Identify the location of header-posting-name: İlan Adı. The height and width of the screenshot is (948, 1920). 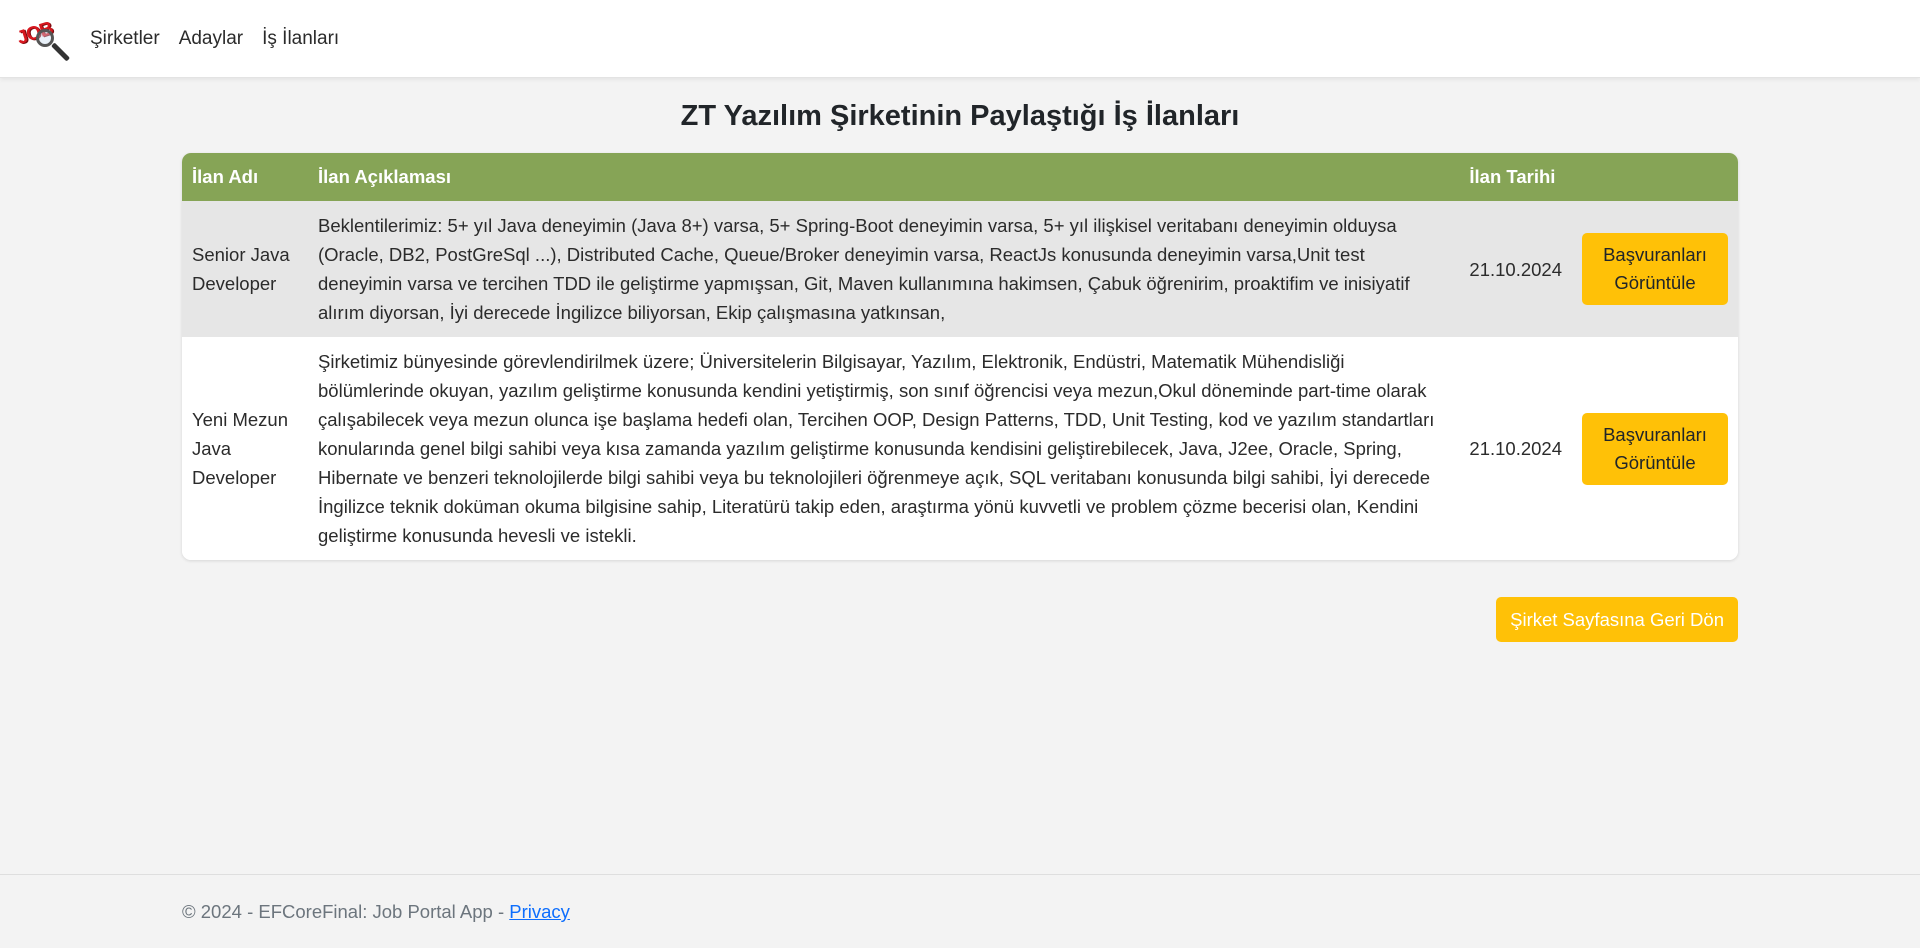
(225, 176).